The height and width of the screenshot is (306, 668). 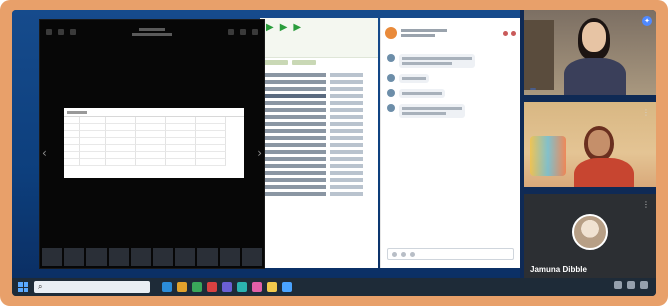 What do you see at coordinates (505, 33) in the screenshot?
I see `call-icon` at bounding box center [505, 33].